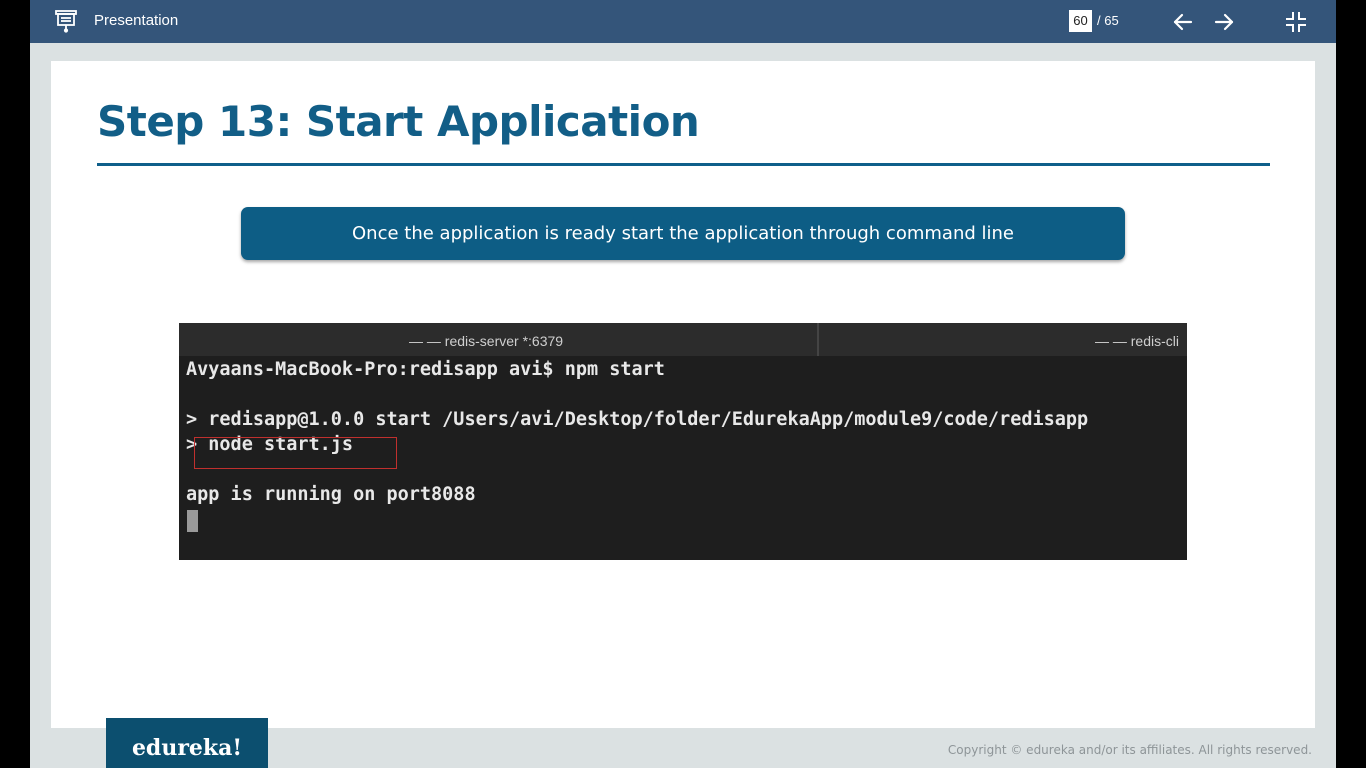  What do you see at coordinates (486, 341) in the screenshot?
I see `terminal-tab-redis-server: — — redis-server *:6379` at bounding box center [486, 341].